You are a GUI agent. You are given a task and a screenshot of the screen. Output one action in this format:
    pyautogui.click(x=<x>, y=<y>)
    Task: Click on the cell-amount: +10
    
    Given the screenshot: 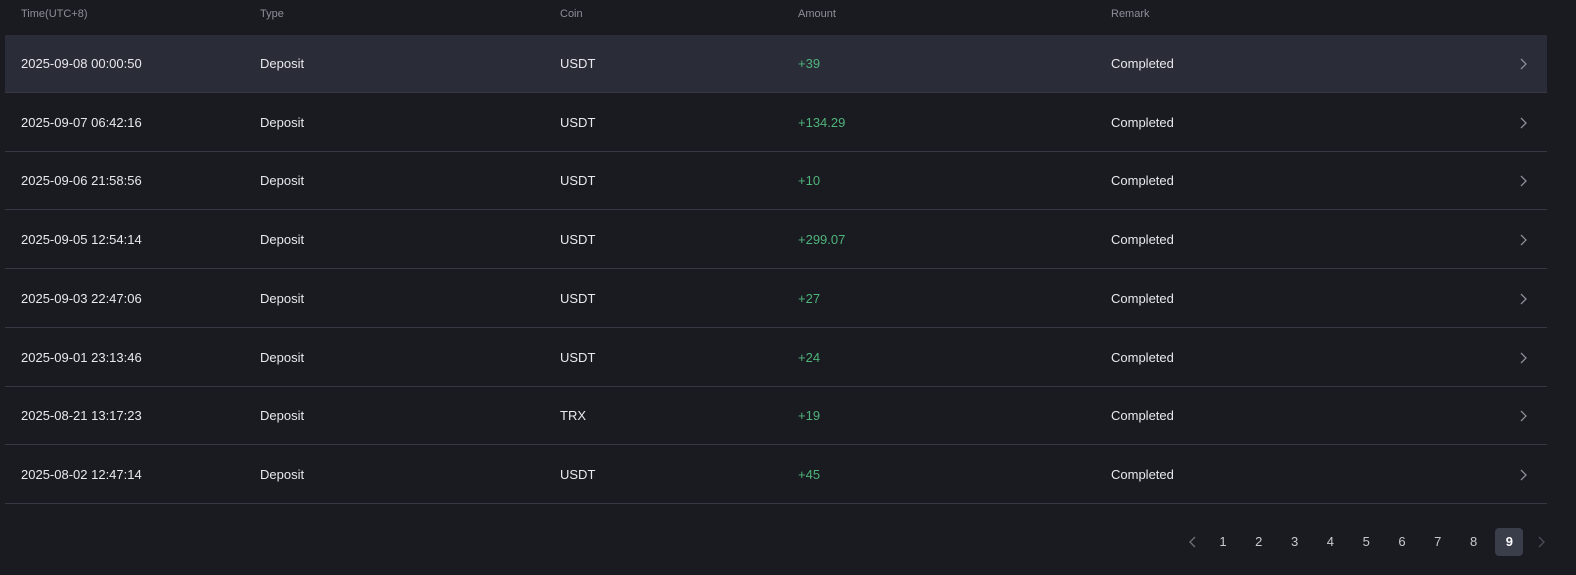 What is the action you would take?
    pyautogui.click(x=809, y=181)
    